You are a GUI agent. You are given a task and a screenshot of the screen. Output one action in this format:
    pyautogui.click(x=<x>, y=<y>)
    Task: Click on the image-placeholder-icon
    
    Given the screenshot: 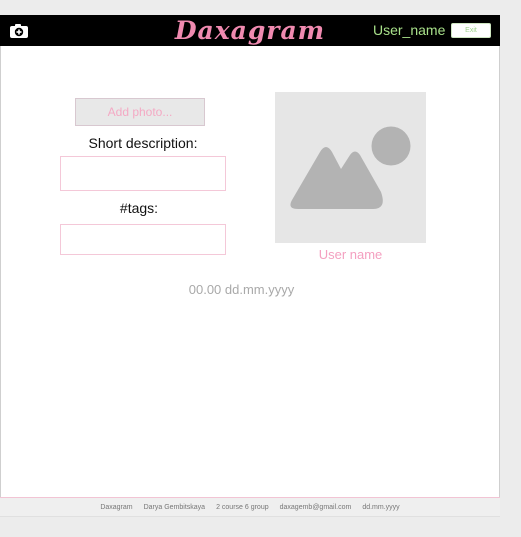 What is the action you would take?
    pyautogui.click(x=350, y=167)
    